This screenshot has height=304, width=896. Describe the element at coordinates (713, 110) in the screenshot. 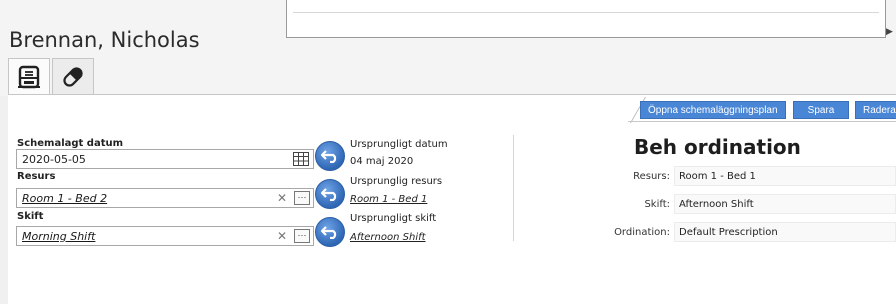

I see `open-schedule-plan-button: Öppna schemaläggningsplan` at that location.